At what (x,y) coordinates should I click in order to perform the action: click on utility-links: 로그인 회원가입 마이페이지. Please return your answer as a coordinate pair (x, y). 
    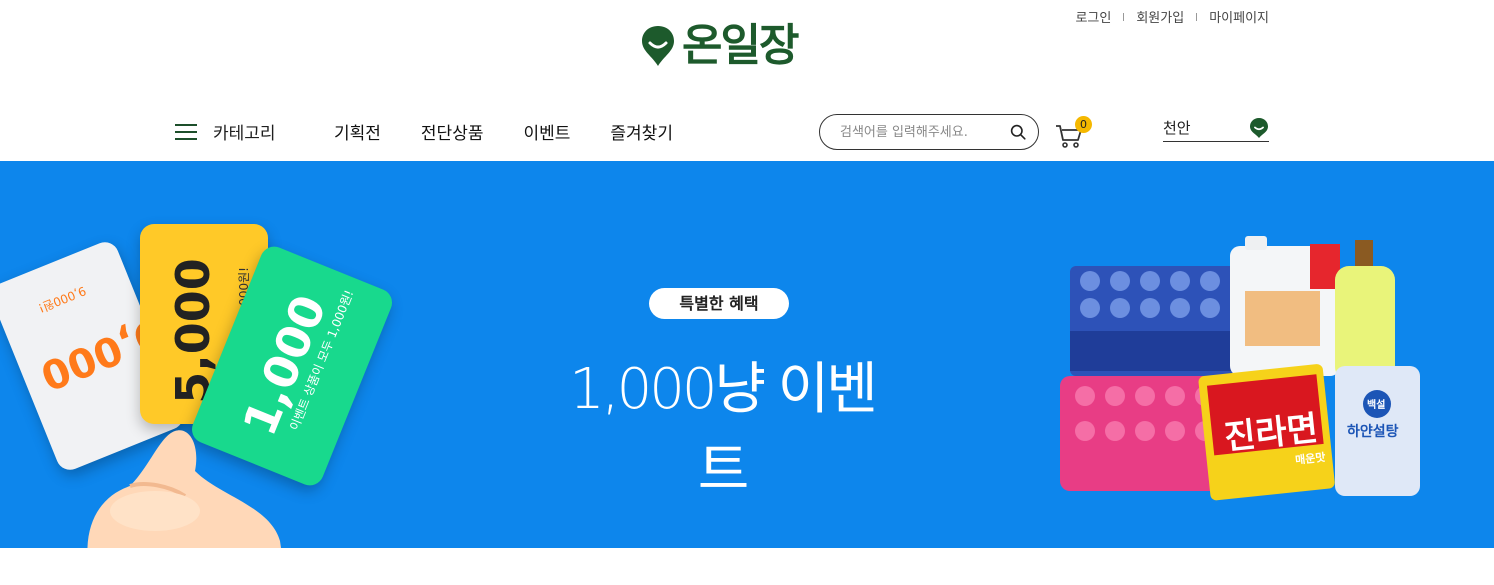
    Looking at the image, I should click on (1172, 16).